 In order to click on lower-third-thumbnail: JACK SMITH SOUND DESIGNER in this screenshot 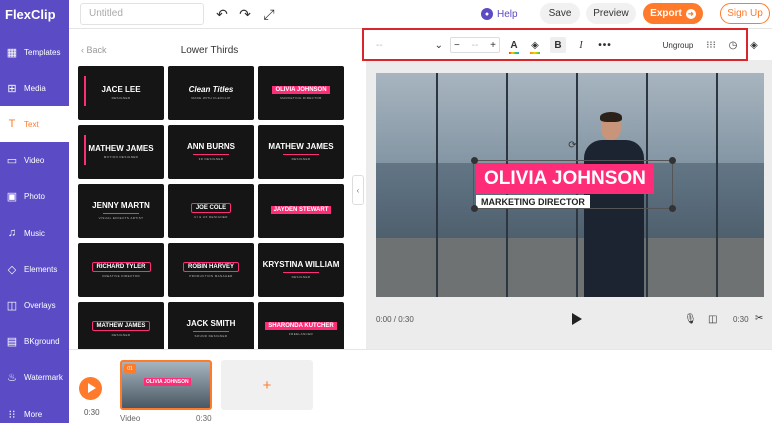, I will do `click(211, 325)`.